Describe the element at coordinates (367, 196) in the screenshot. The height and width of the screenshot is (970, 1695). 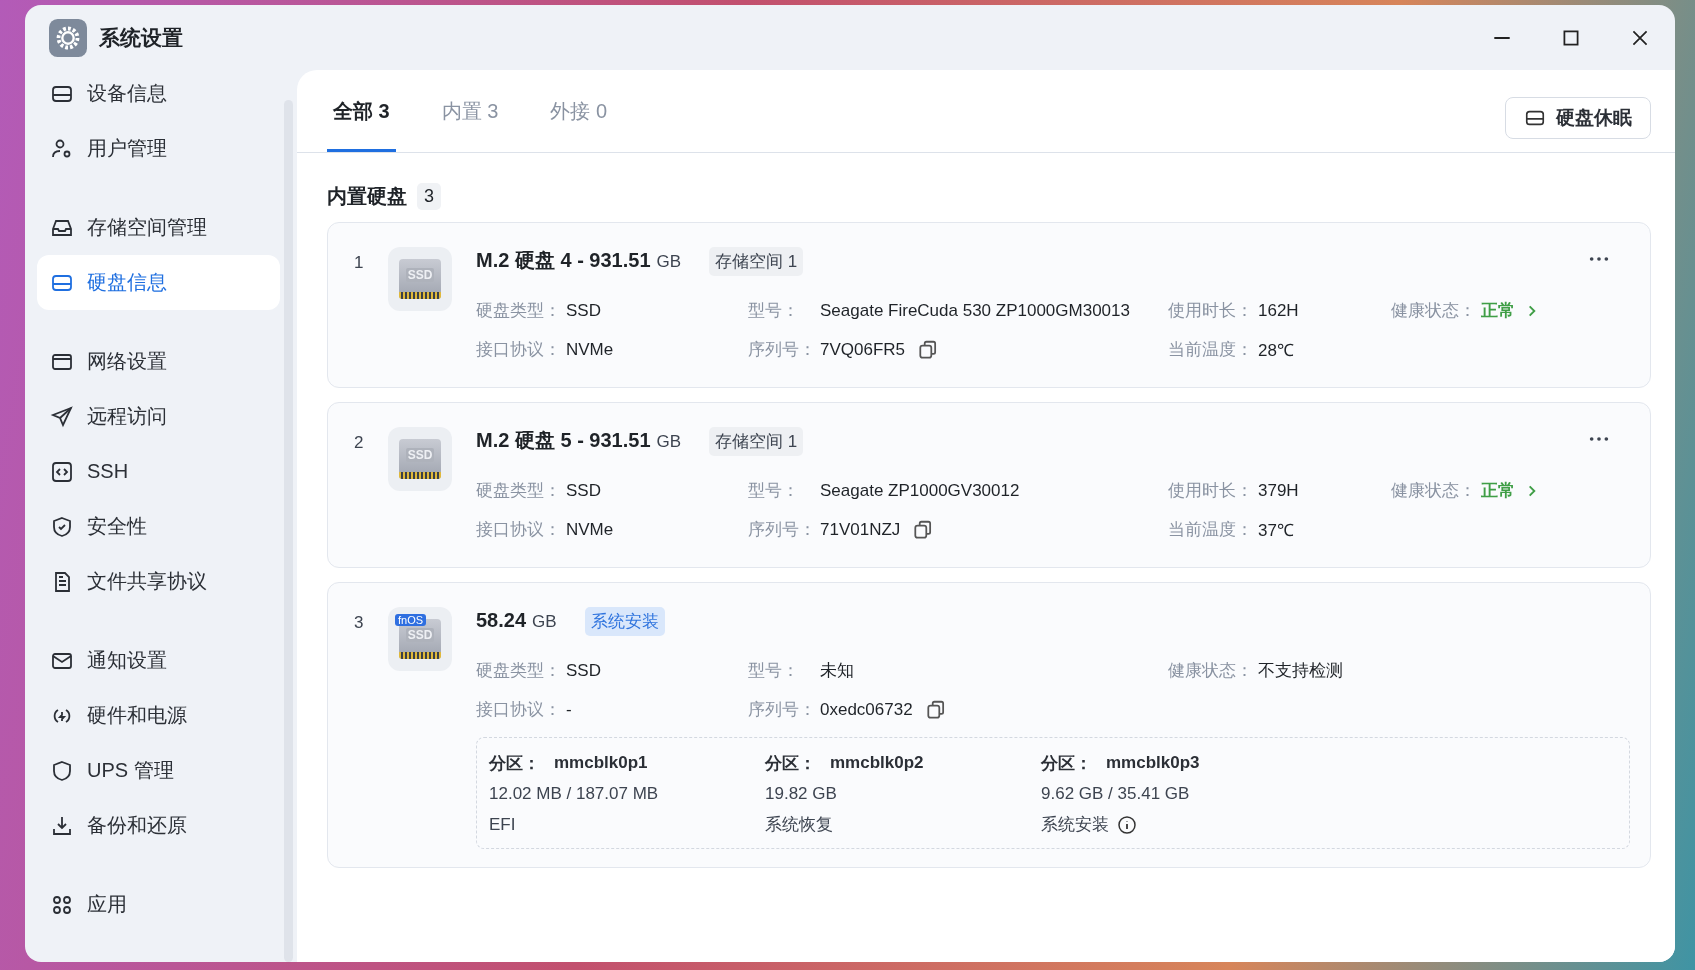
I see `section-title: 内置硬盘` at that location.